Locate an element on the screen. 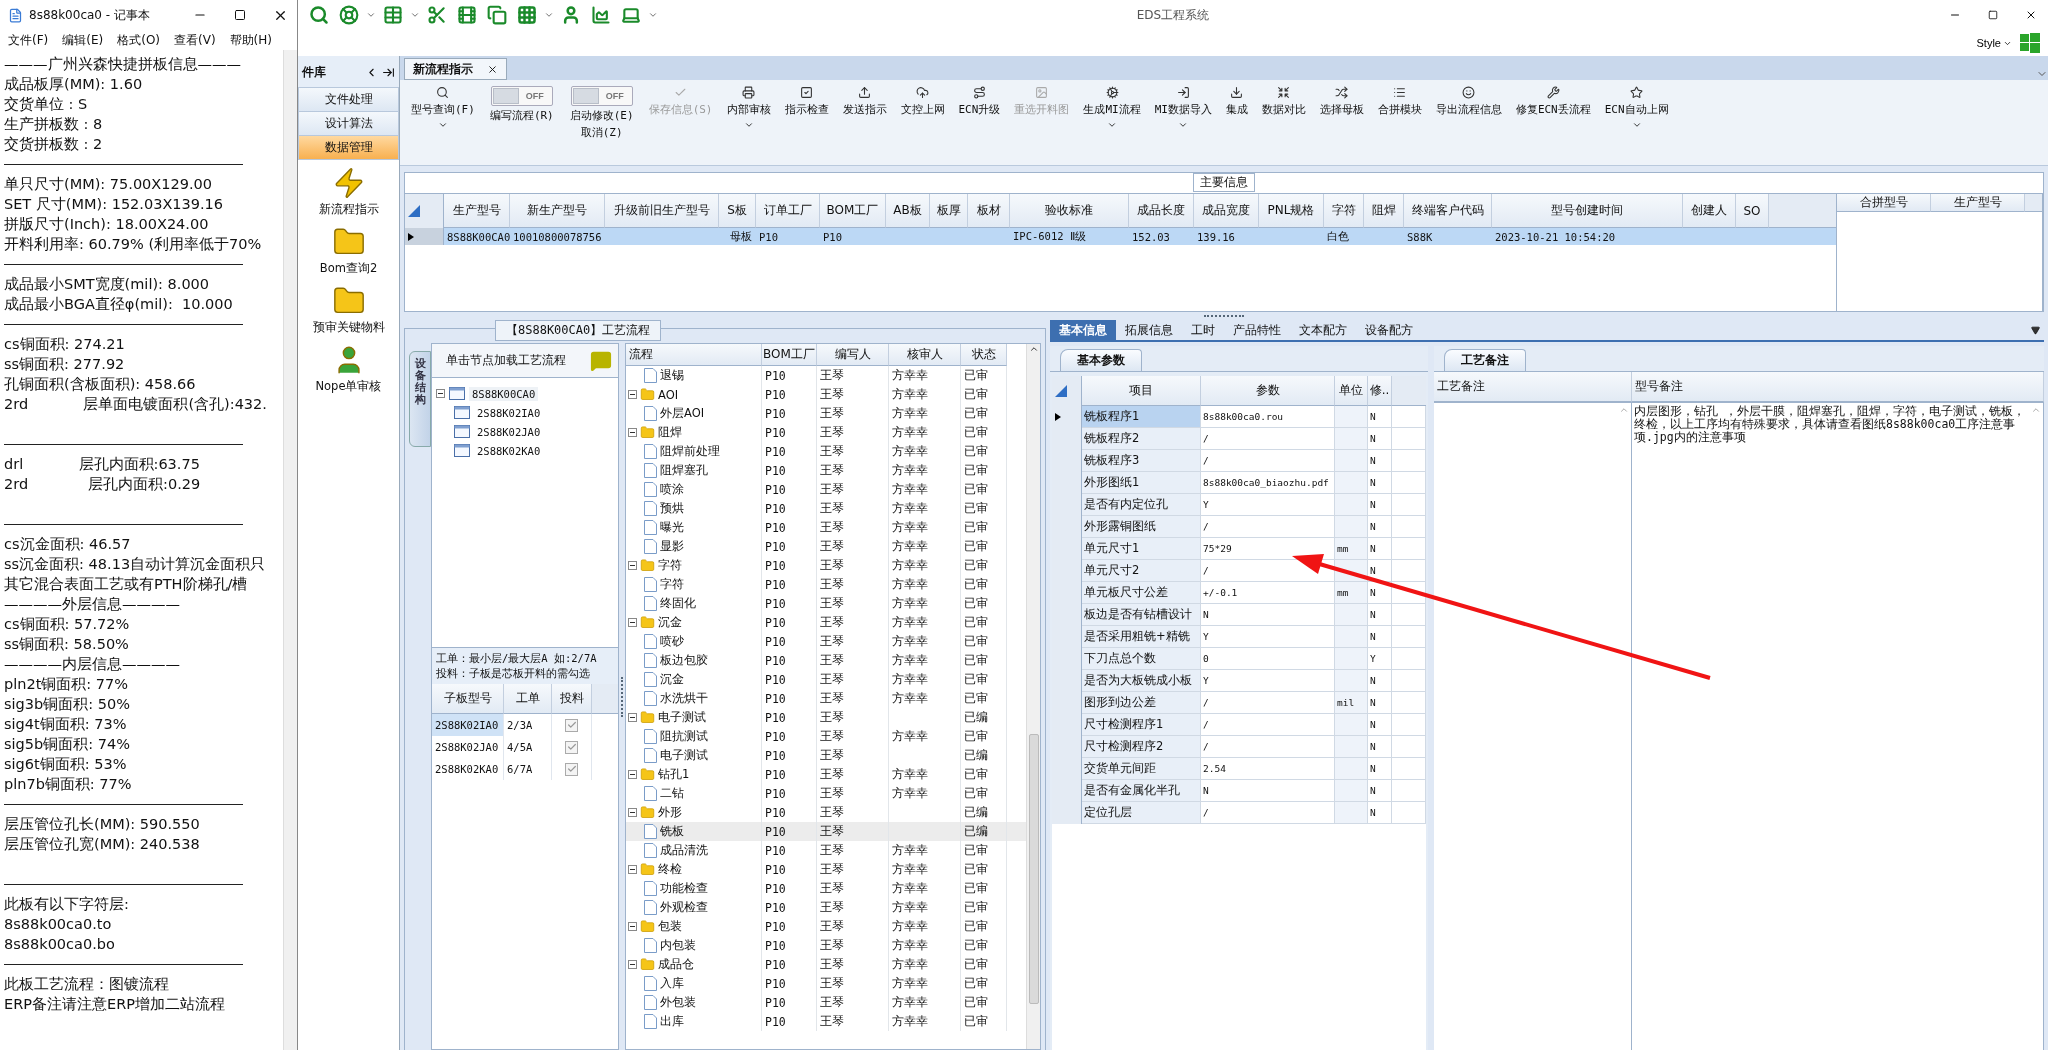  column-header: 单位 is located at coordinates (1351, 391).